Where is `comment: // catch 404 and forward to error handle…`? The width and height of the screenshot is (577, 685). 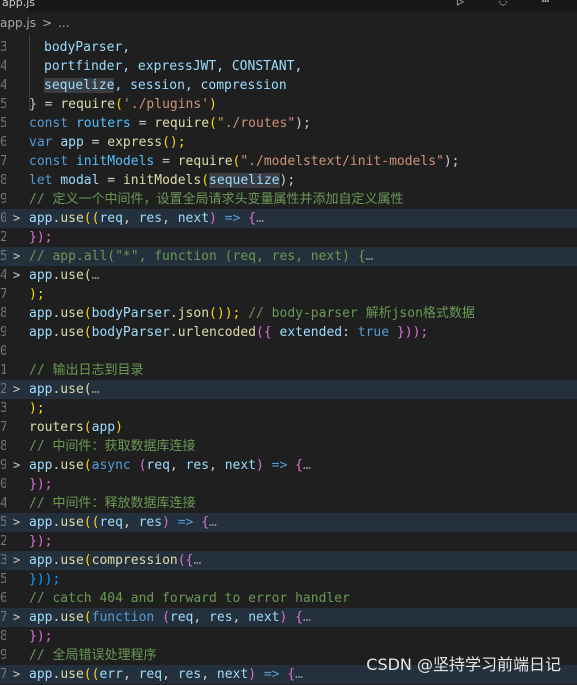 comment: // catch 404 and forward to error handle… is located at coordinates (189, 598).